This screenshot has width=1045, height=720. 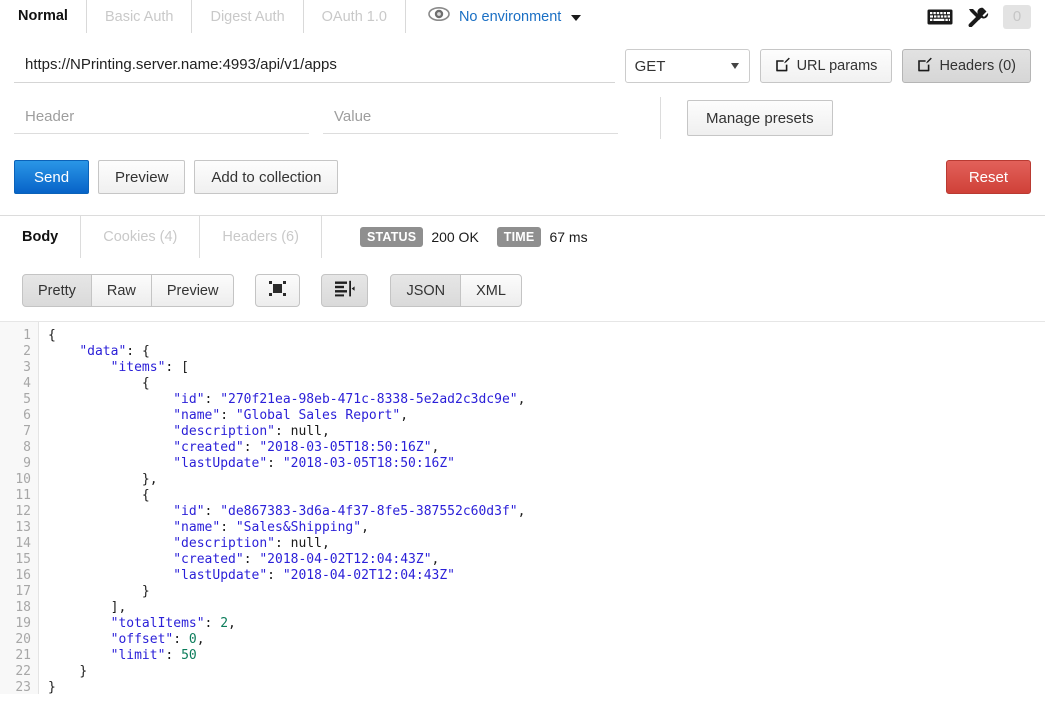 What do you see at coordinates (314, 66) in the screenshot?
I see `url-input` at bounding box center [314, 66].